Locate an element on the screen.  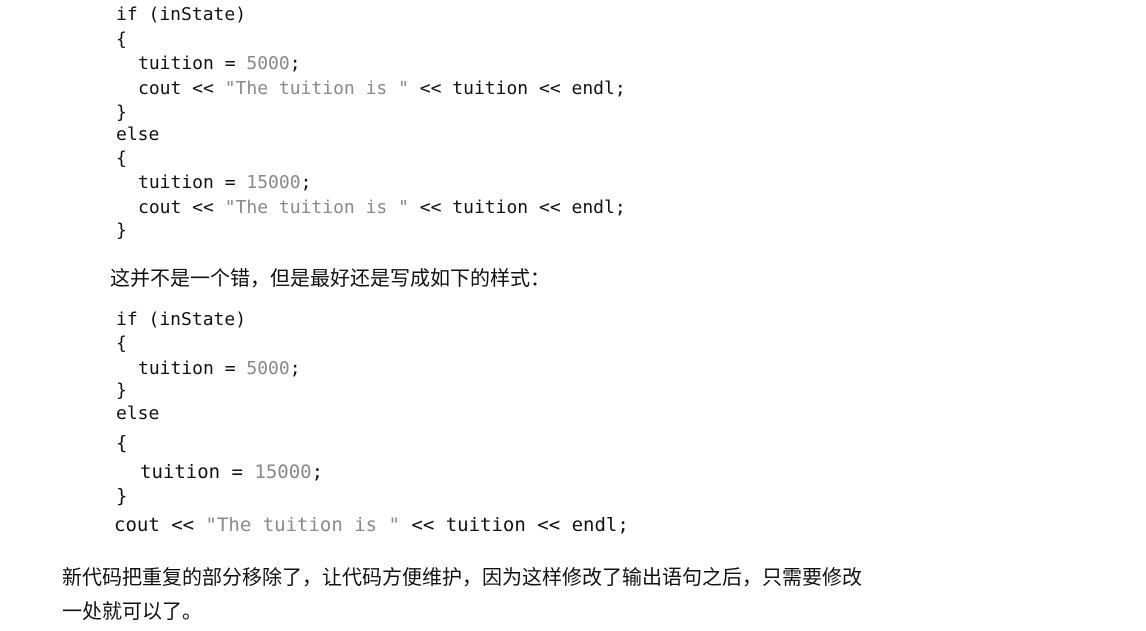
paragraph: 新代码把重复的部分移除了，让代码方便维护，因为这样修改了输出语句之后，只需要修改 is located at coordinates (462, 577).